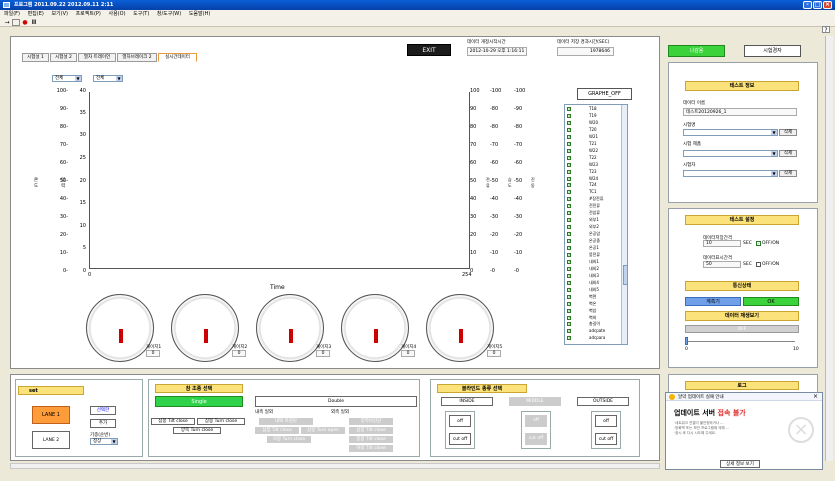  Describe the element at coordinates (460, 439) in the screenshot. I see `inside-cut-off-button: cut off` at that location.